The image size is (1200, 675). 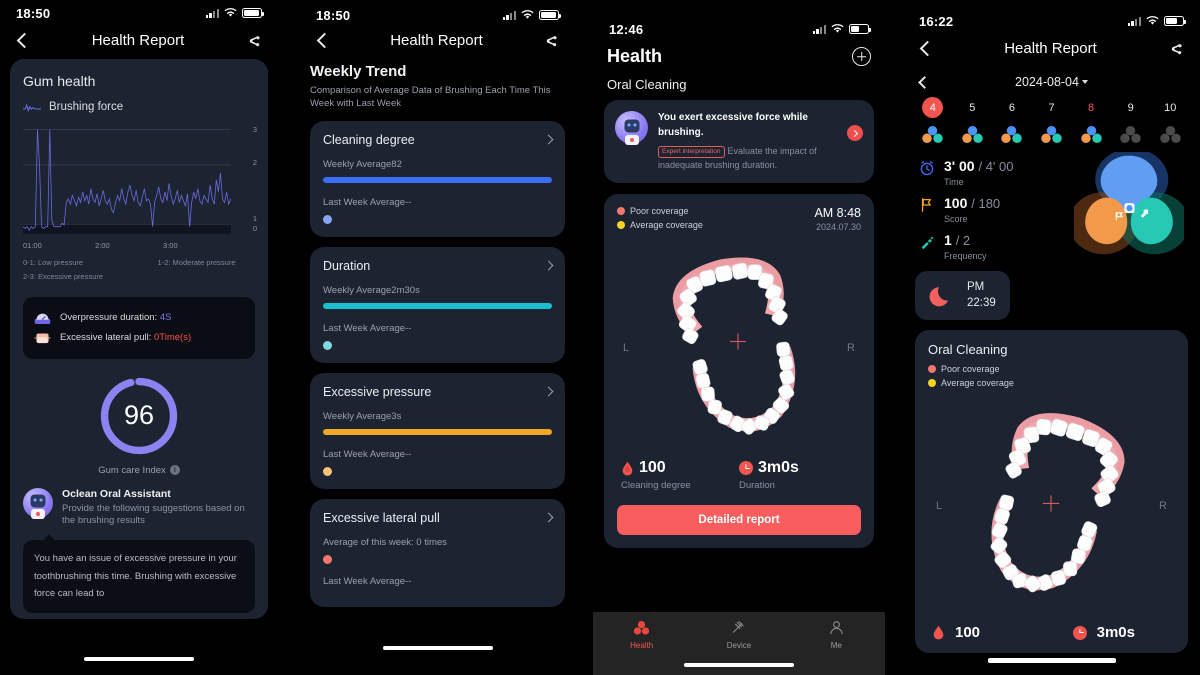 I want to click on status-icons, so click(x=1156, y=21).